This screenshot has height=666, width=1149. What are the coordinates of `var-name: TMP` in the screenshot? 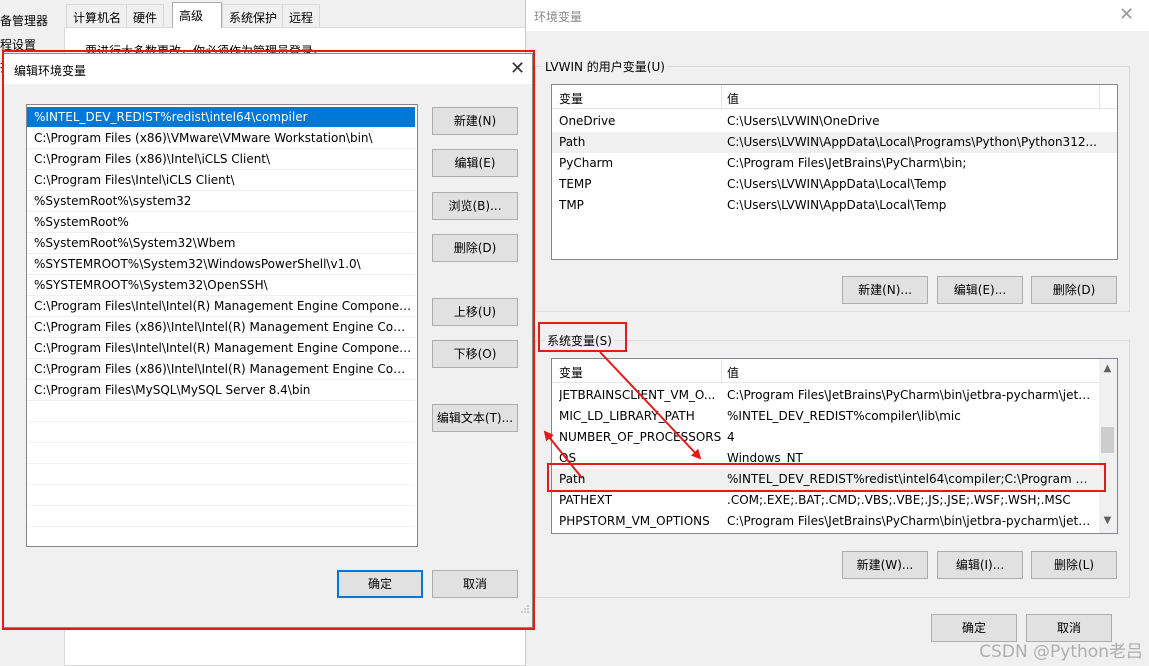 It's located at (571, 205).